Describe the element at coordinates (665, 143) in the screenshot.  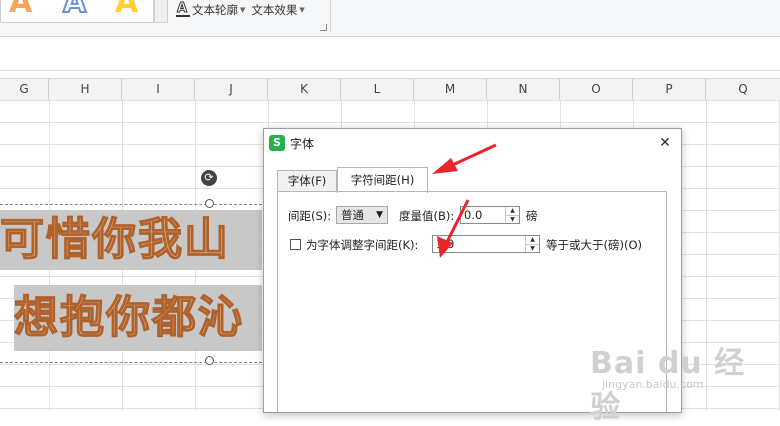
I see `close-button: ✕` at that location.